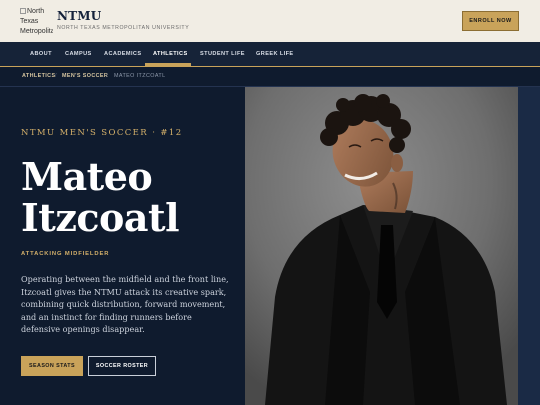 This screenshot has width=540, height=405. Describe the element at coordinates (79, 16) in the screenshot. I see `brand-name: NTMU` at that location.